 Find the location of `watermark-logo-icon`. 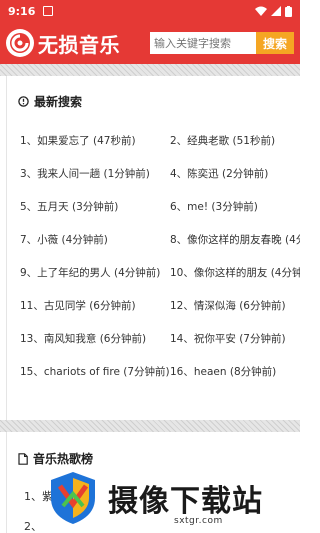

watermark-logo-icon is located at coordinates (73, 497).